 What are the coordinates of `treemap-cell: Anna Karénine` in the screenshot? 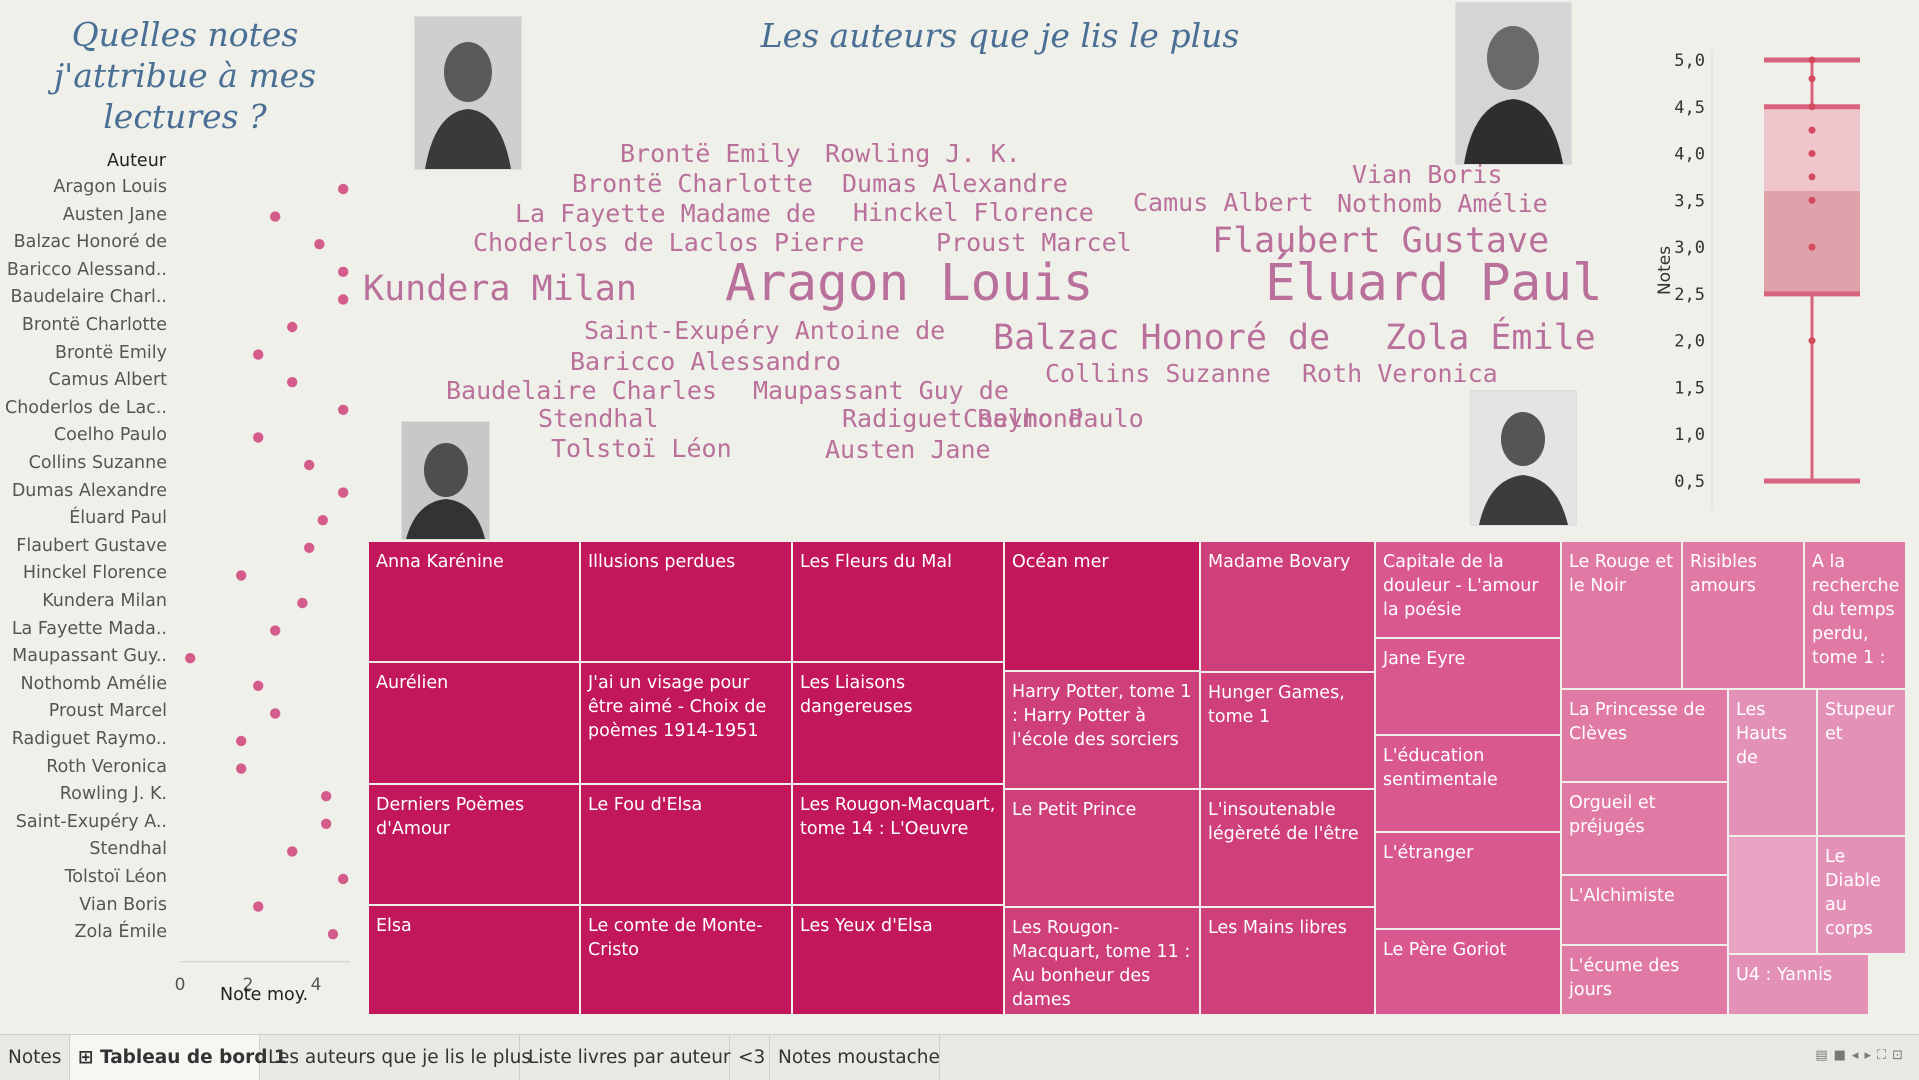 It's located at (474, 601).